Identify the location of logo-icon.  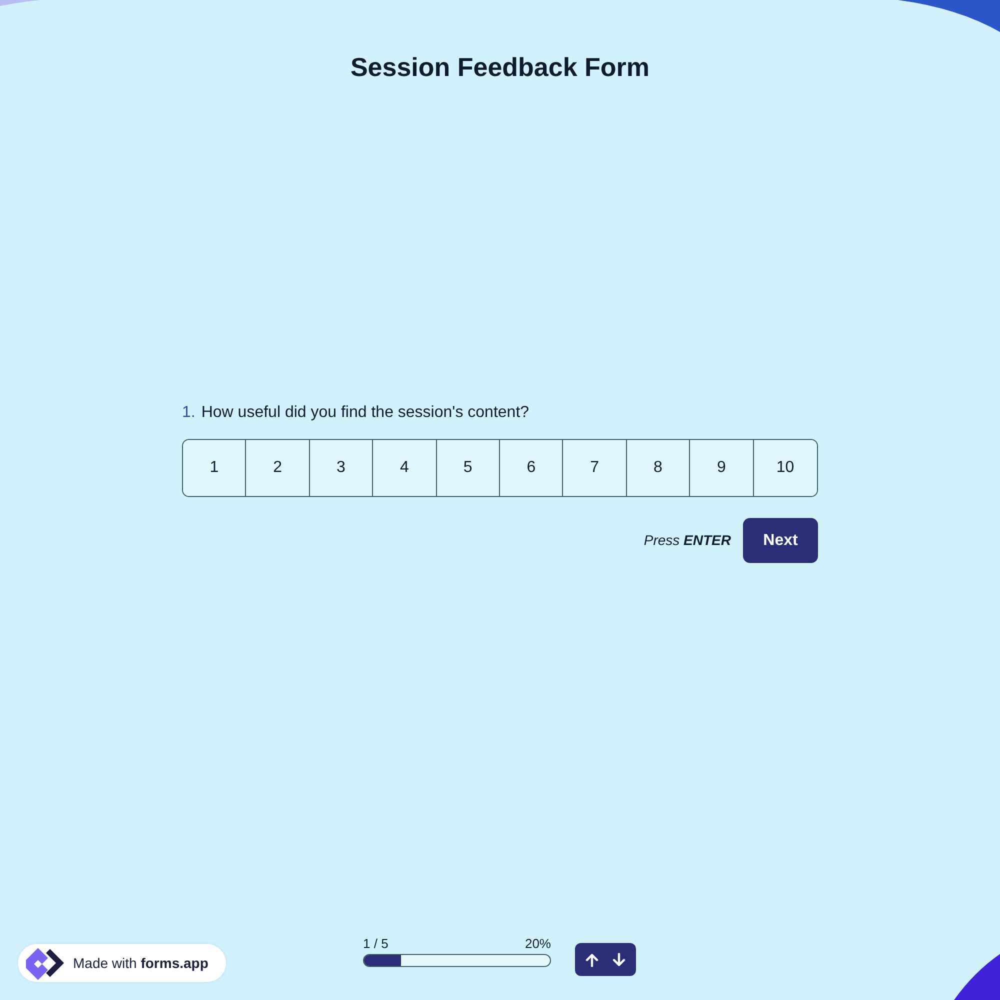
(46, 963).